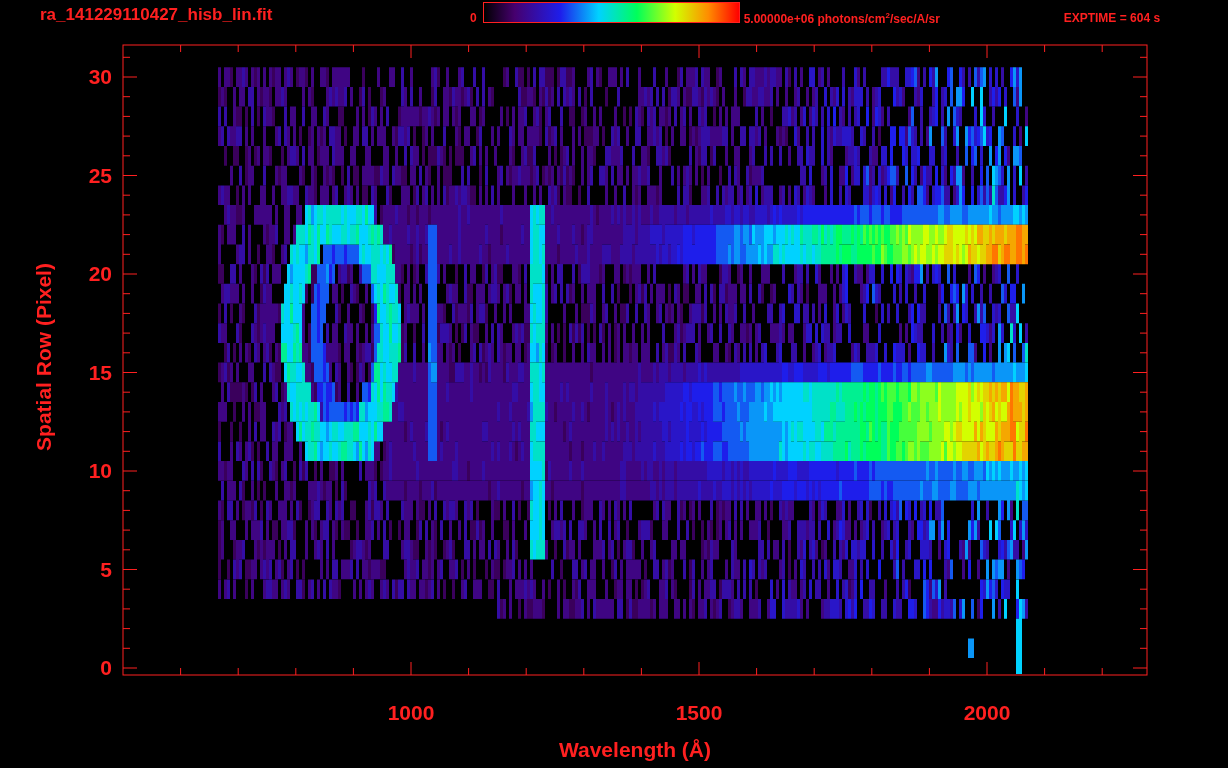  What do you see at coordinates (635, 749) in the screenshot?
I see `x-axis-label: Wavelength (Å)` at bounding box center [635, 749].